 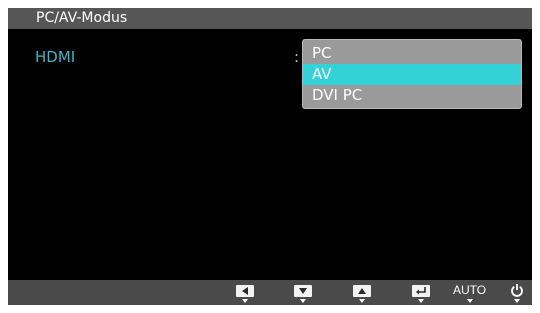 I want to click on power-icon, so click(x=517, y=290).